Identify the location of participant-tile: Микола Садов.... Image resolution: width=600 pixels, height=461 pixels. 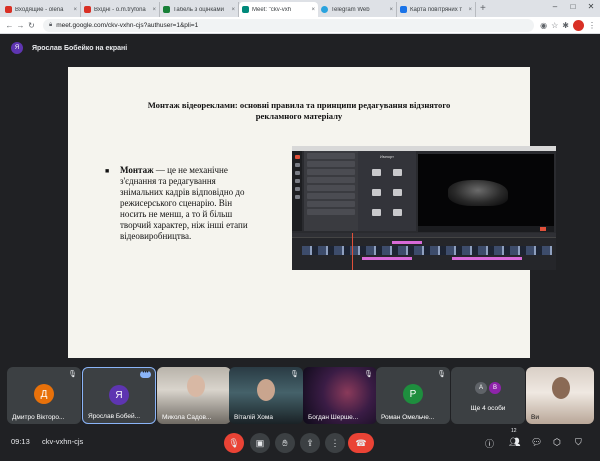
(194, 395).